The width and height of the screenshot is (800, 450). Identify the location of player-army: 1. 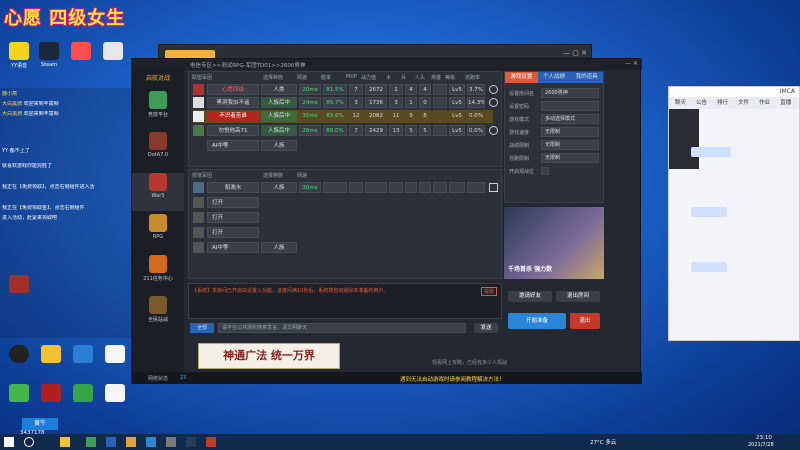
(411, 102).